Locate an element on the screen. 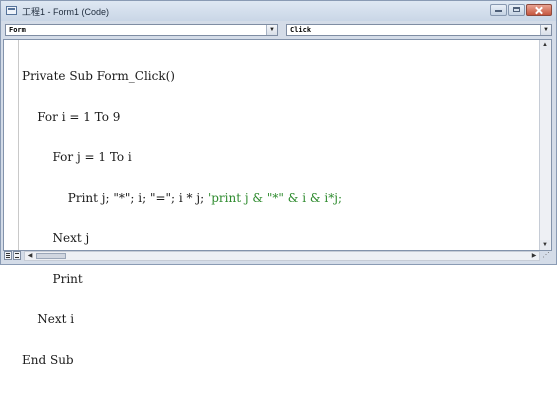 The height and width of the screenshot is (394, 557). maximize-button is located at coordinates (516, 10).